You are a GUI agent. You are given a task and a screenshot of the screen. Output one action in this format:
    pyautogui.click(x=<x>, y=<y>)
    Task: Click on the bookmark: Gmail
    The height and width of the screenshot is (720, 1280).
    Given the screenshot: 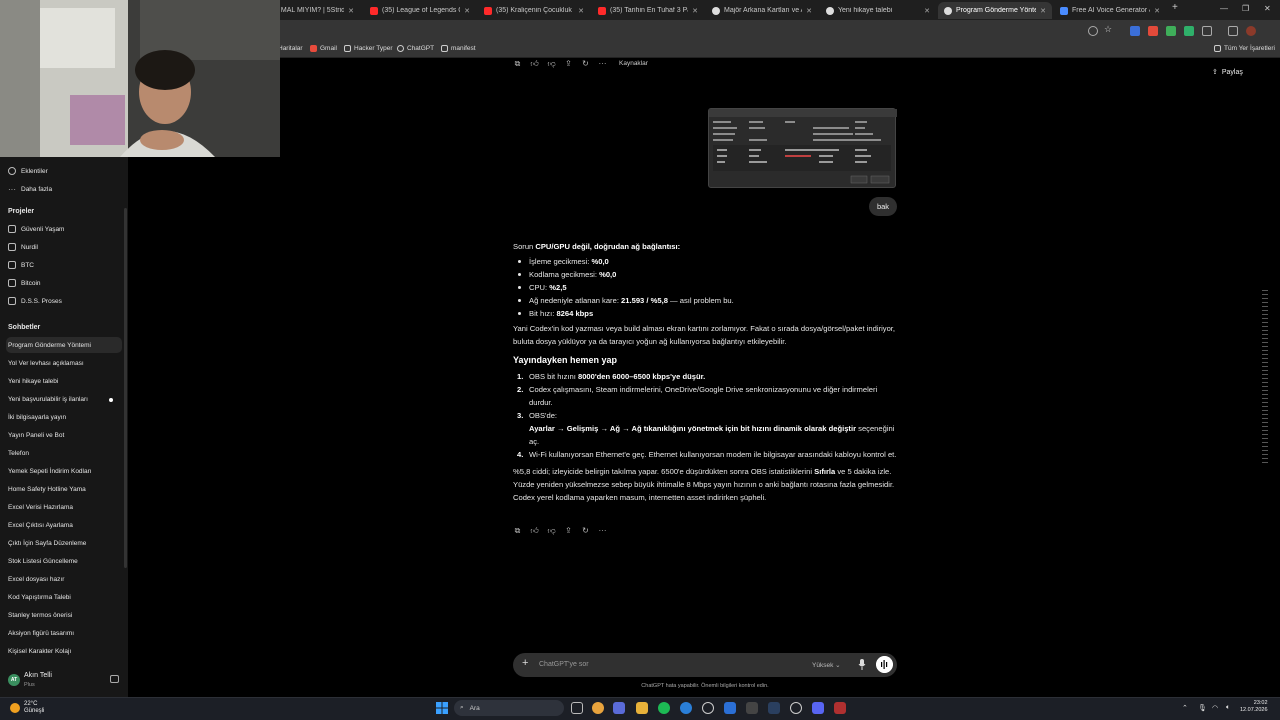 What is the action you would take?
    pyautogui.click(x=323, y=48)
    